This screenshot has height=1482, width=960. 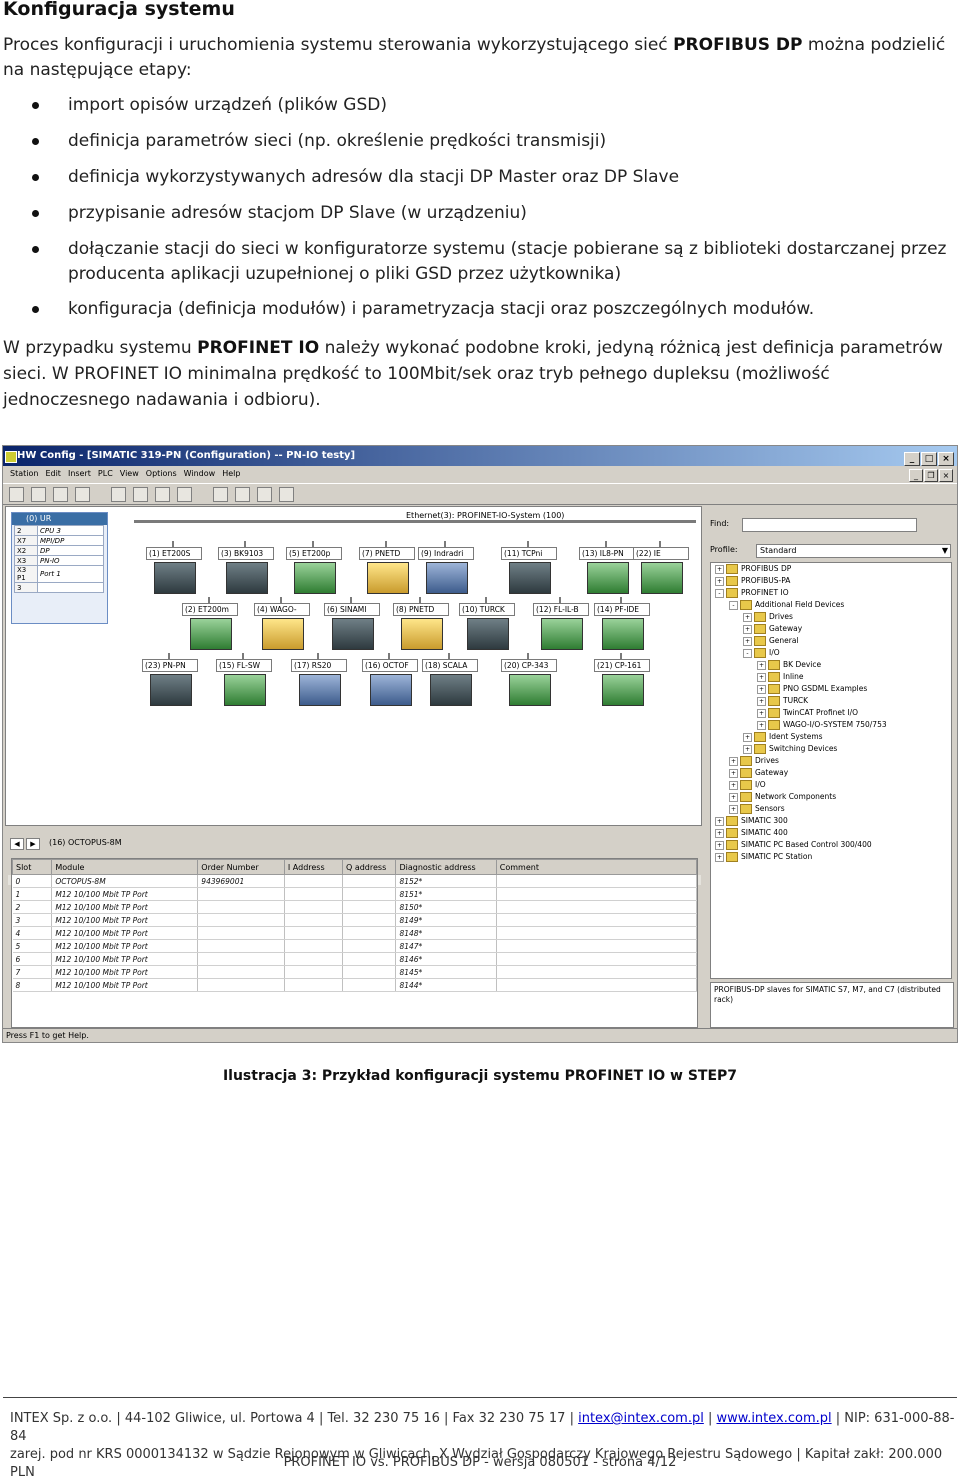 I want to click on tree-node: + Network Components, so click(x=831, y=797).